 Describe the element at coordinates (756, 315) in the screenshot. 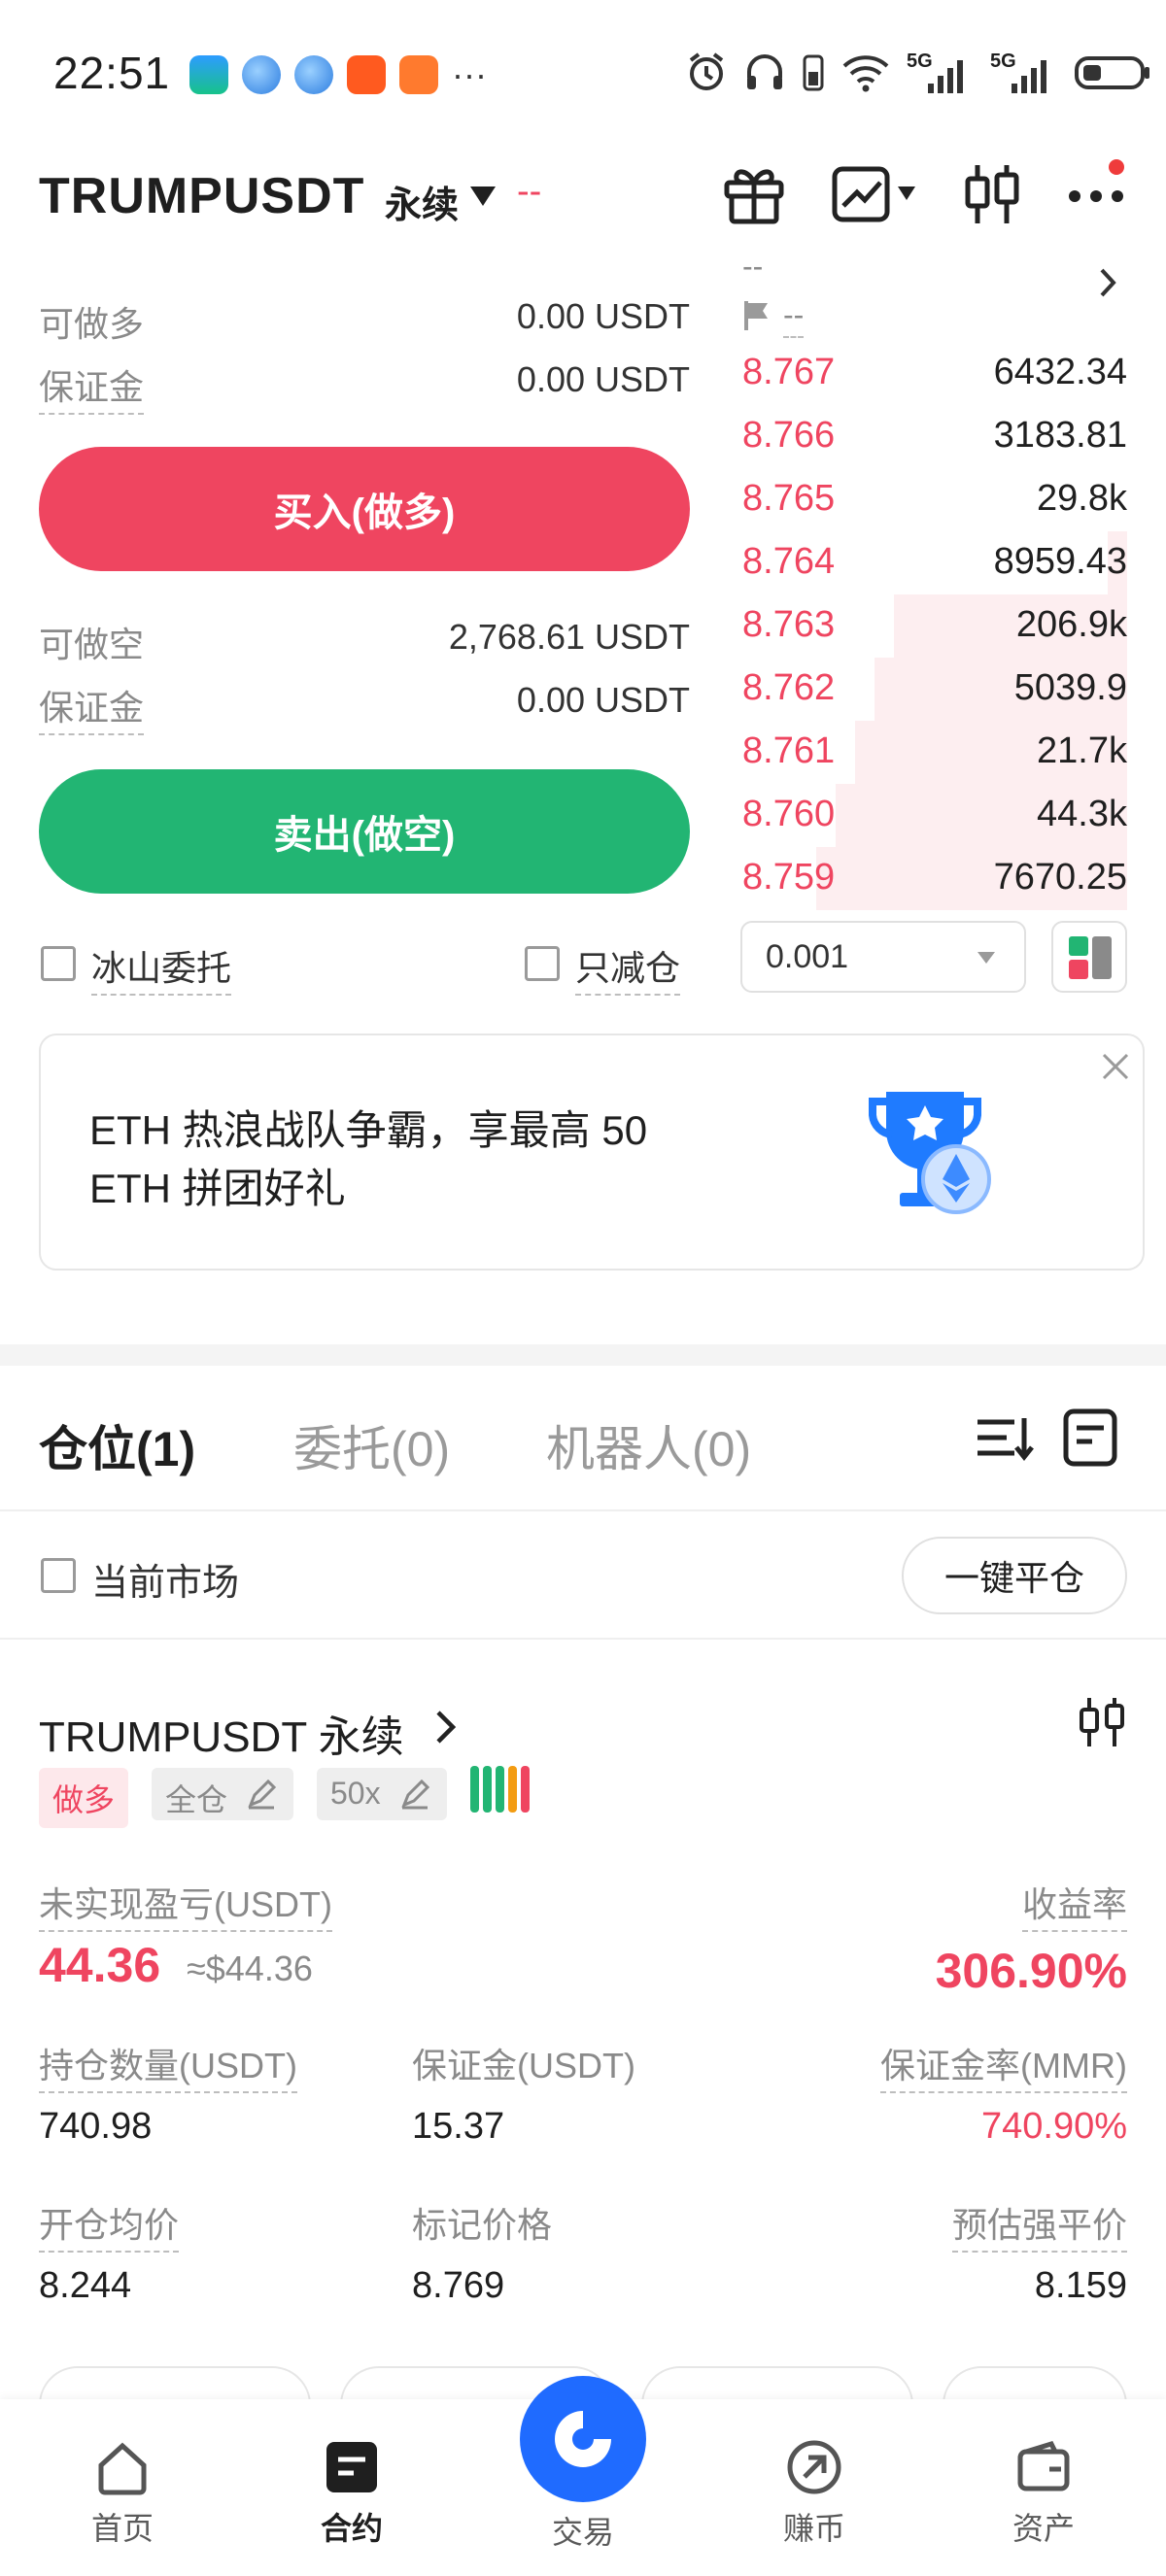

I see `flag-icon` at that location.